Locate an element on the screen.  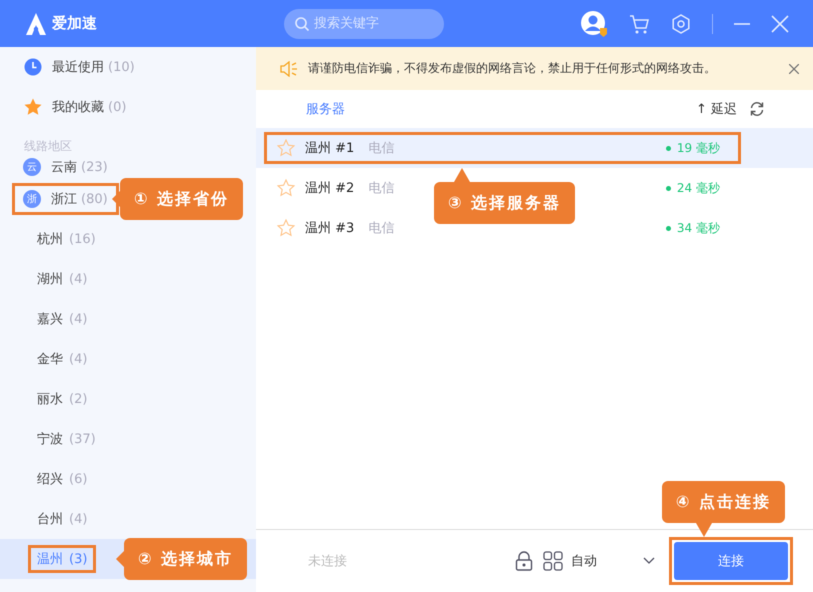
mode-dropdown: 自动 is located at coordinates (599, 561).